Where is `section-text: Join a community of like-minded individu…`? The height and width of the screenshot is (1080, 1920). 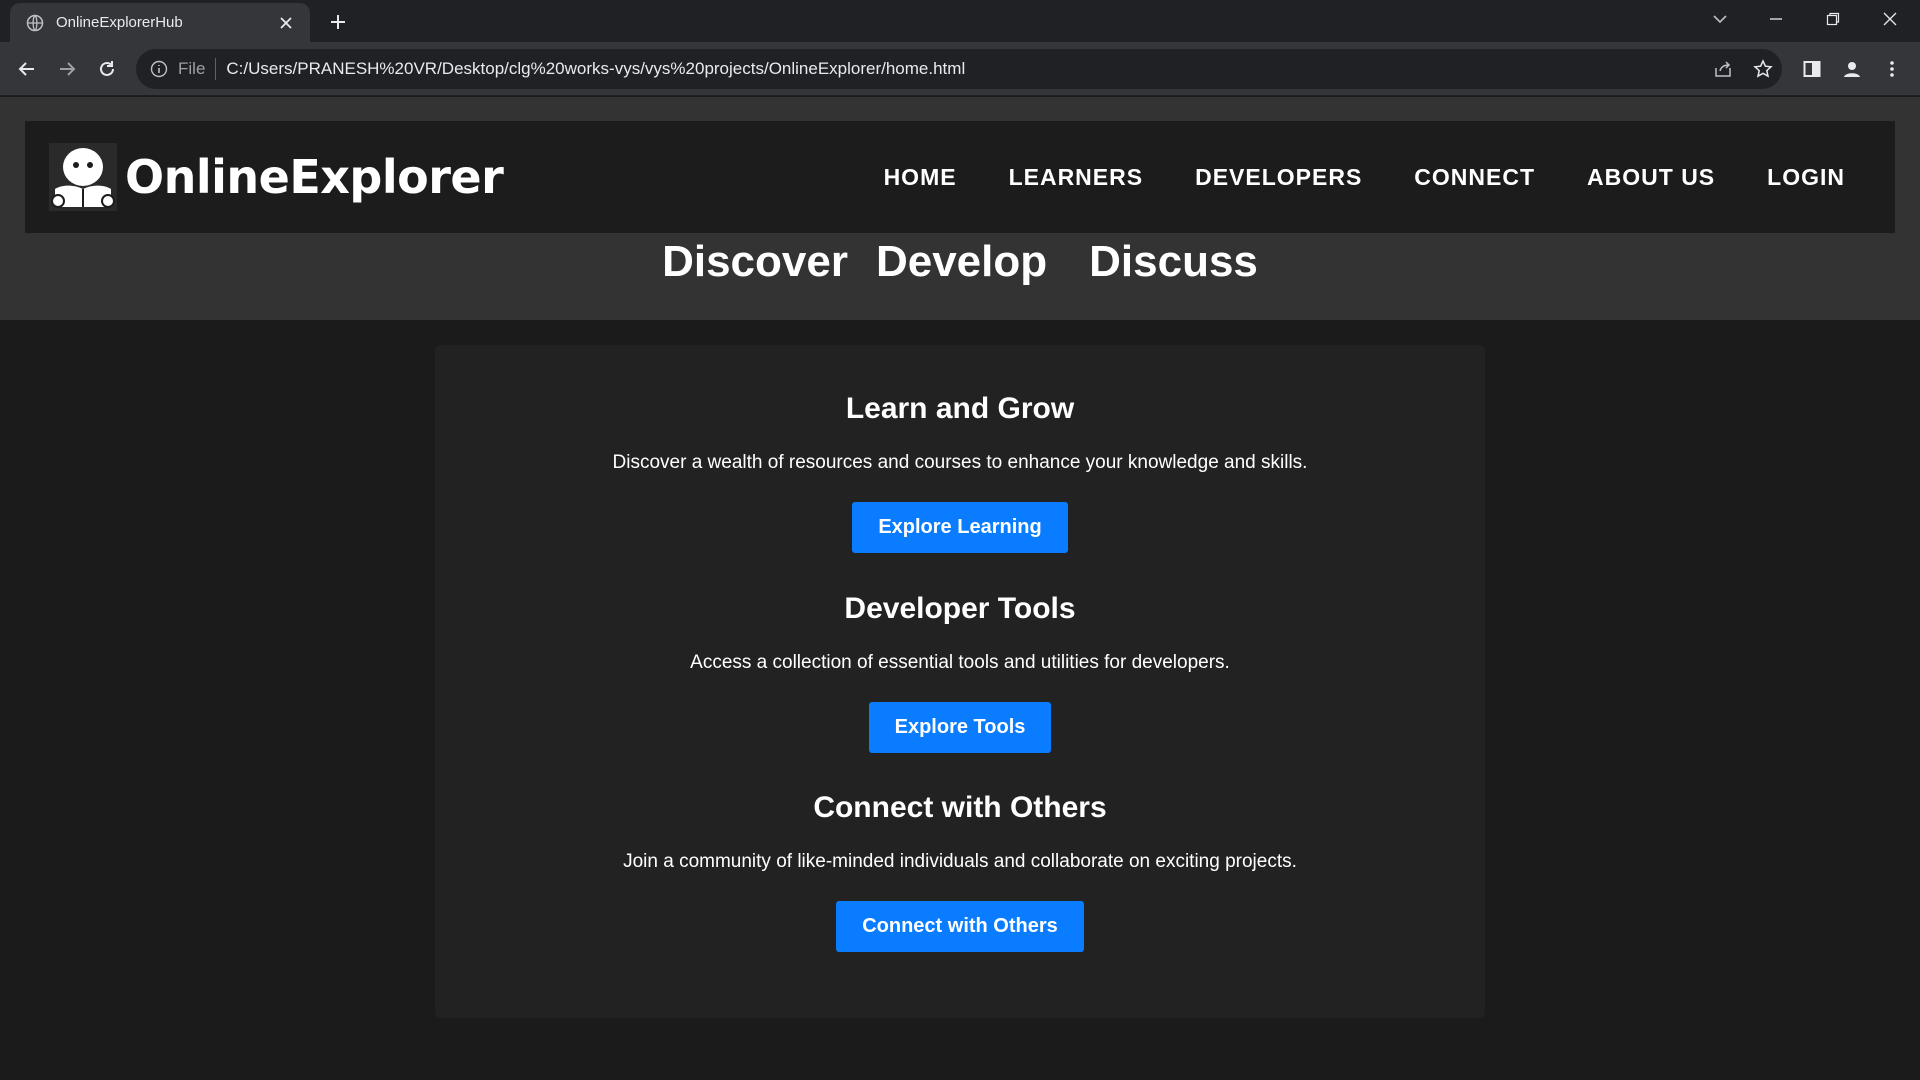
section-text: Join a community of like-minded individu… is located at coordinates (960, 861).